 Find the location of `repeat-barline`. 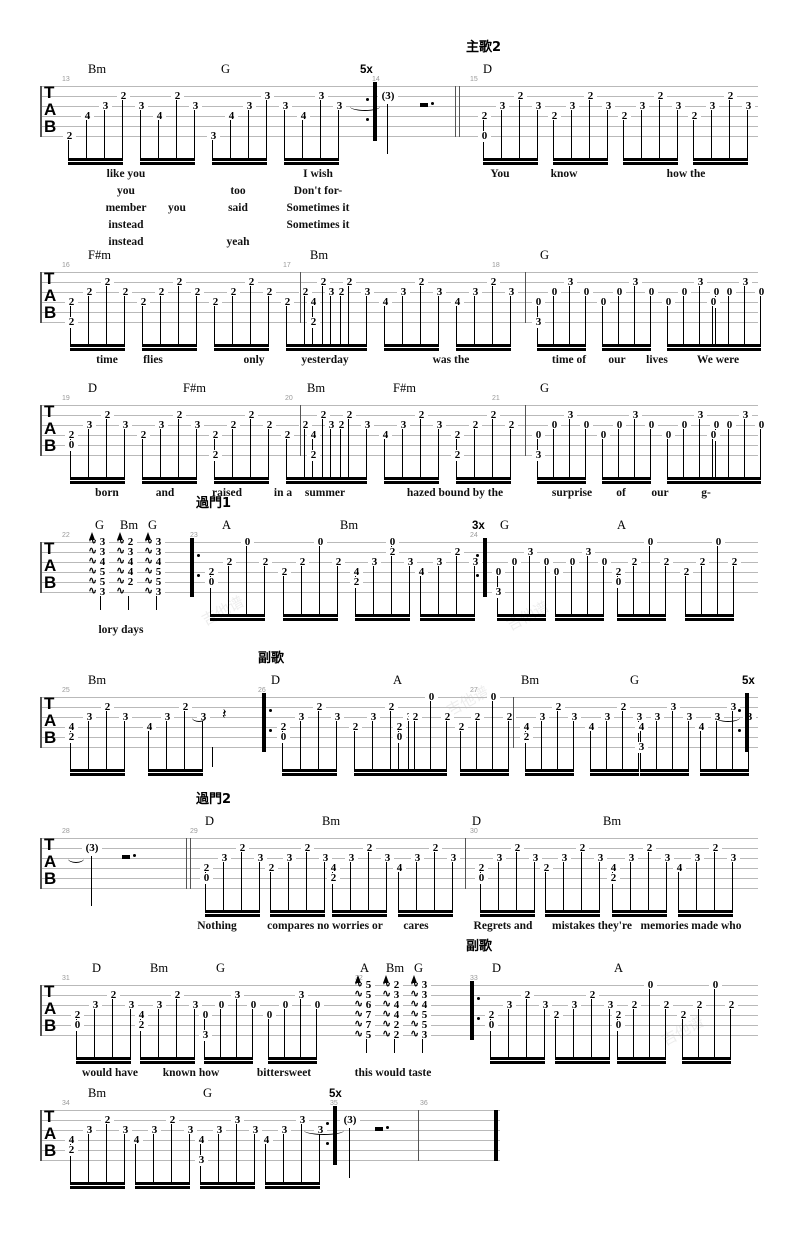

repeat-barline is located at coordinates (335, 1135).